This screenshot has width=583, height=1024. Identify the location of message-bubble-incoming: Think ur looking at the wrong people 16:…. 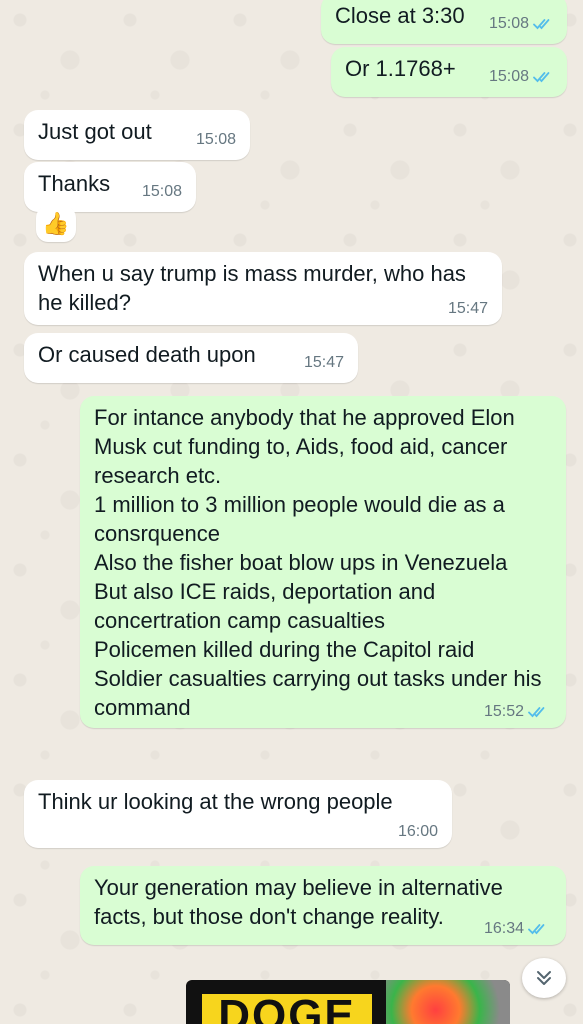
(238, 814).